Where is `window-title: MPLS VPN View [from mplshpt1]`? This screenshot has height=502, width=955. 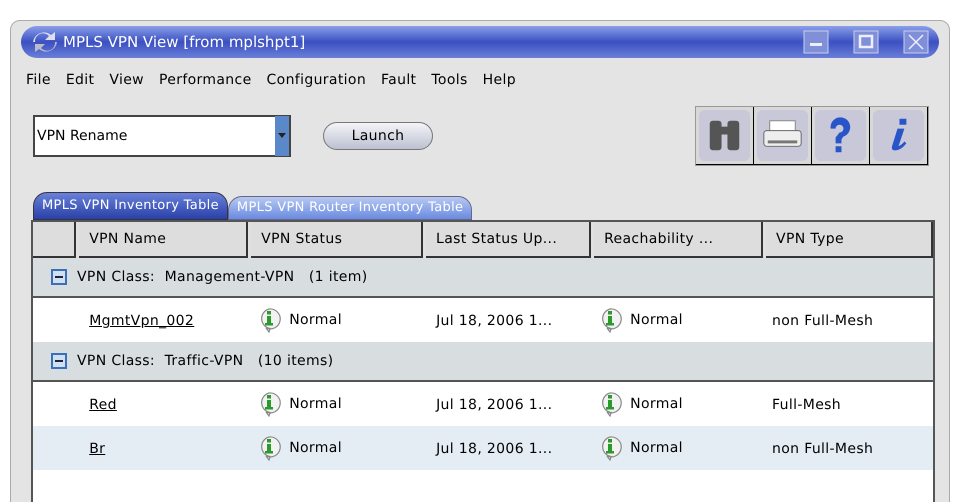 window-title: MPLS VPN View [from mplshpt1] is located at coordinates (184, 42).